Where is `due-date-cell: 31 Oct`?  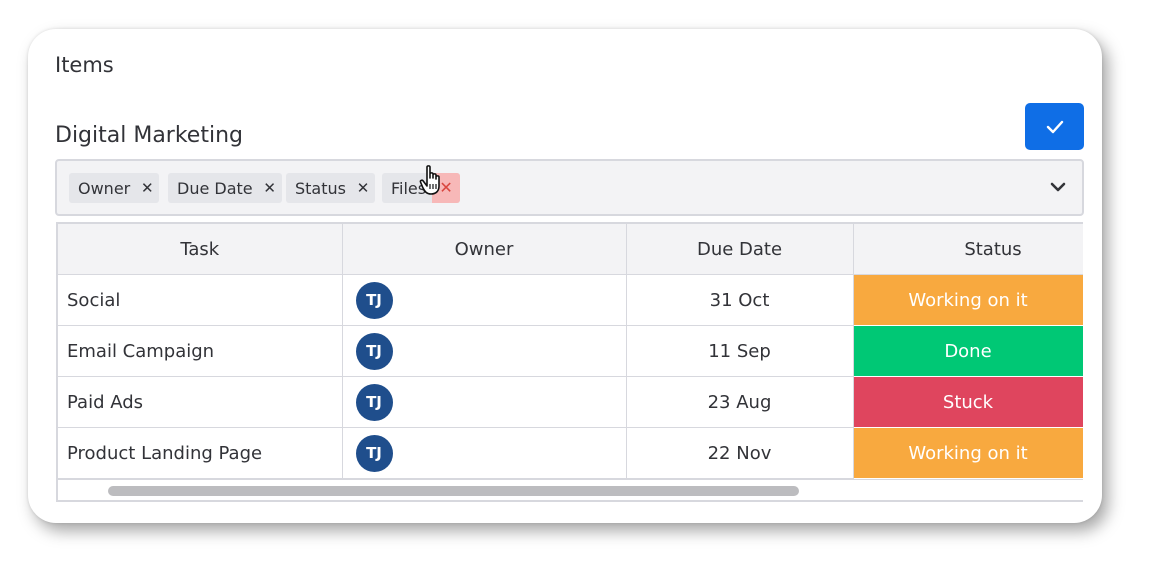
due-date-cell: 31 Oct is located at coordinates (740, 300).